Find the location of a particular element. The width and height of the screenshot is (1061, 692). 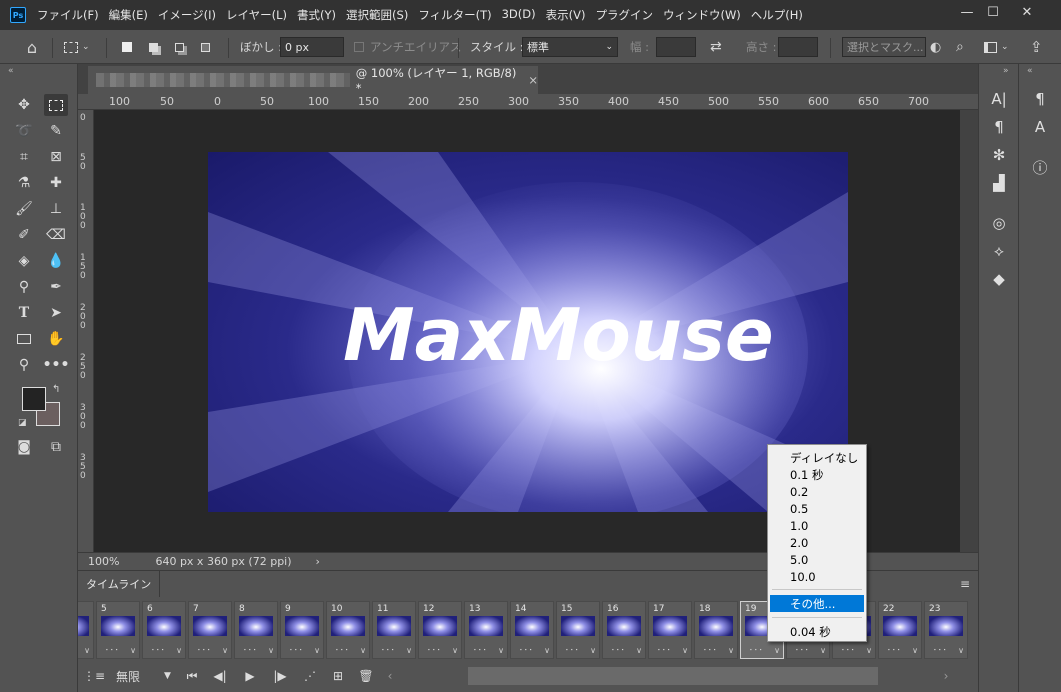

lasso-tool-icon: ➰ is located at coordinates (24, 131).